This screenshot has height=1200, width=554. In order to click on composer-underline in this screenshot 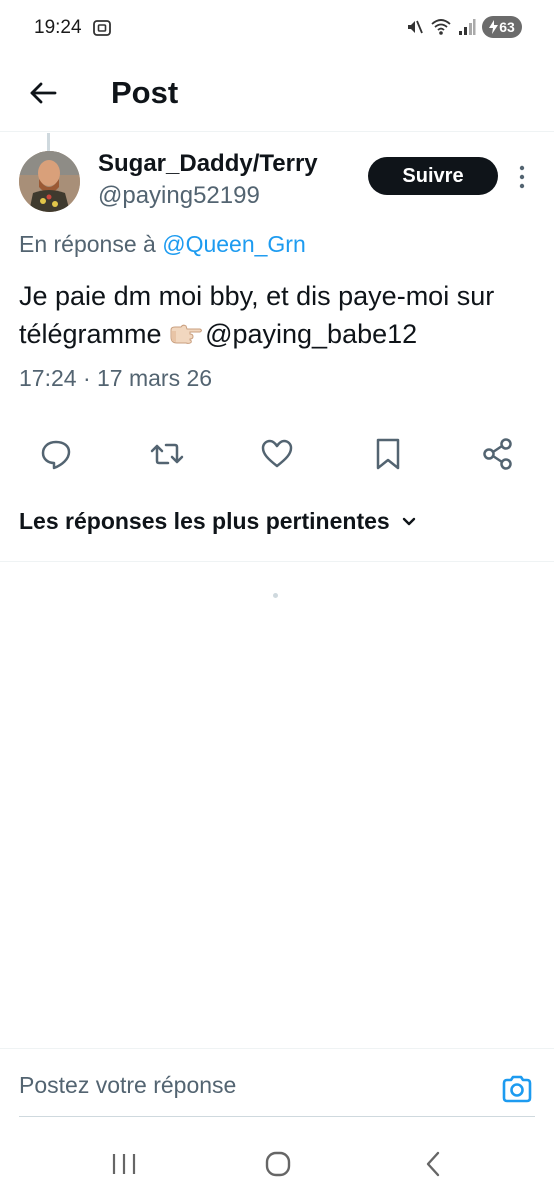, I will do `click(277, 1116)`.